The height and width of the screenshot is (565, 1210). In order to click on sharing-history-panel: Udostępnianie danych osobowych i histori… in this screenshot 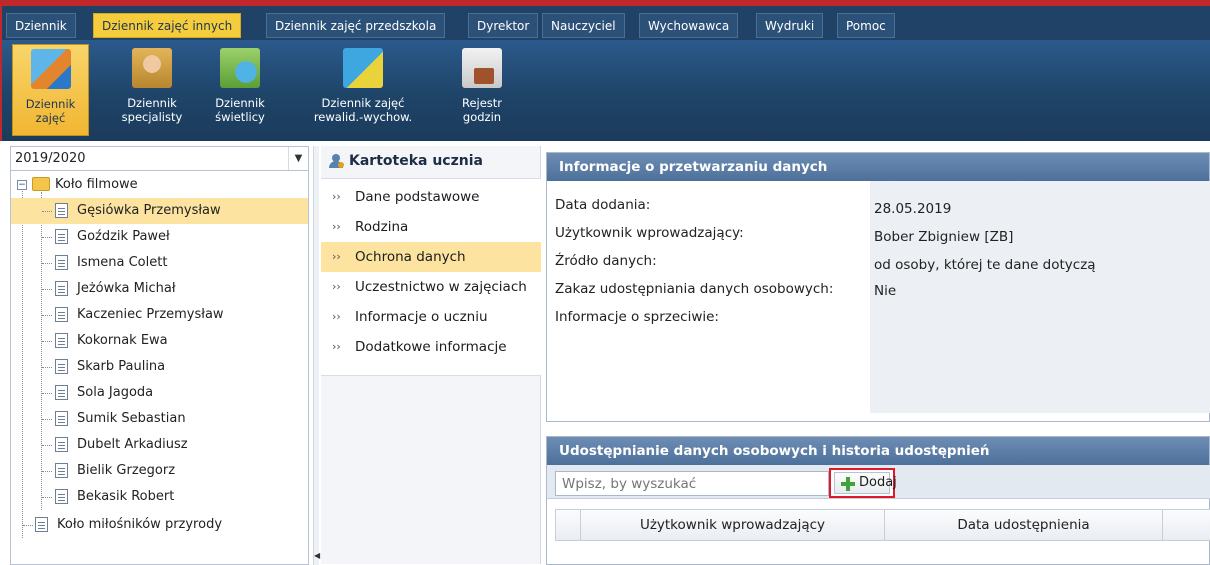, I will do `click(878, 500)`.